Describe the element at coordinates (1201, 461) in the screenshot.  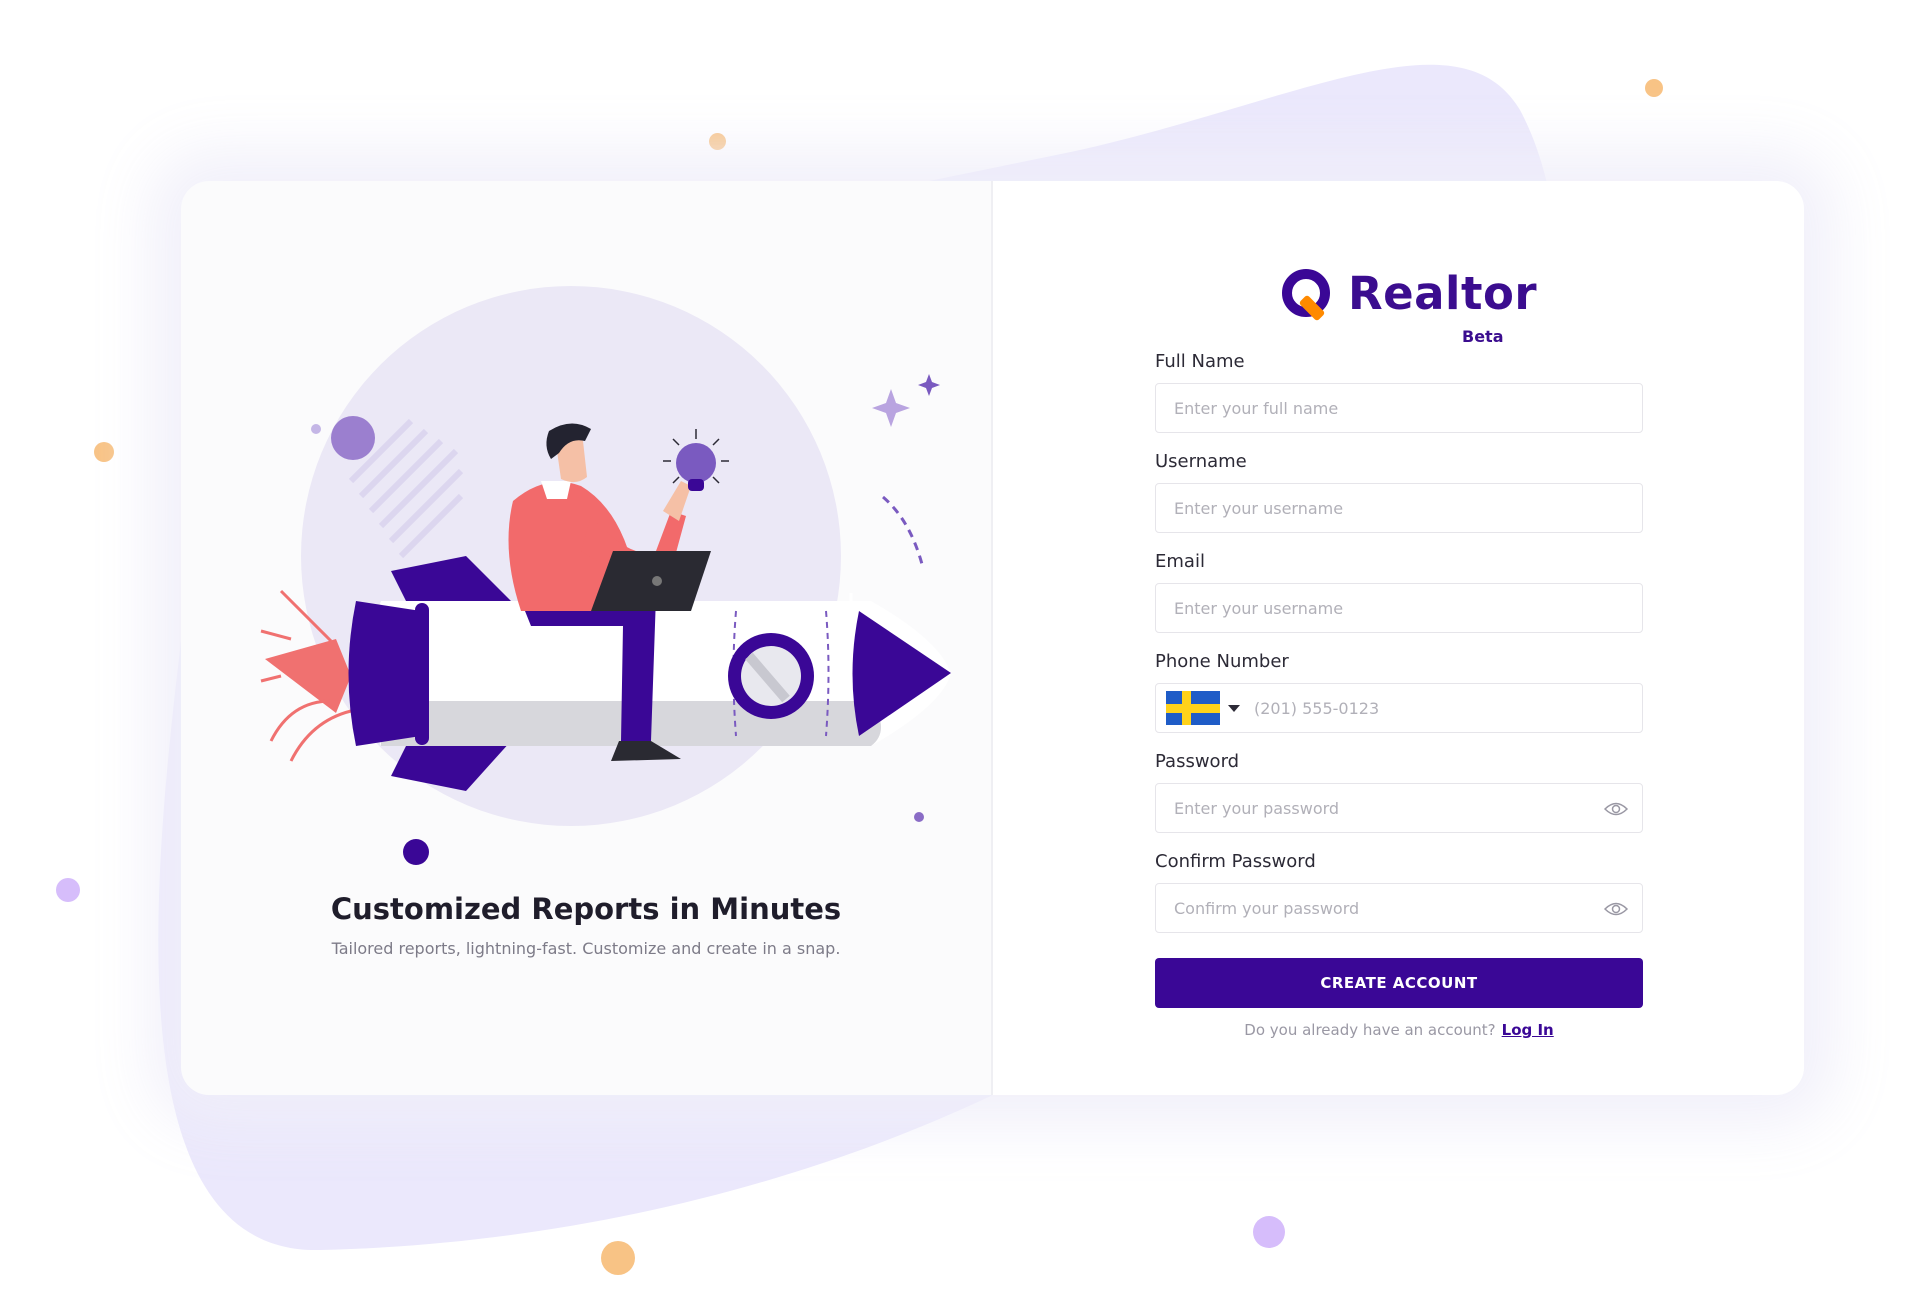
I see `username-label: Username` at that location.